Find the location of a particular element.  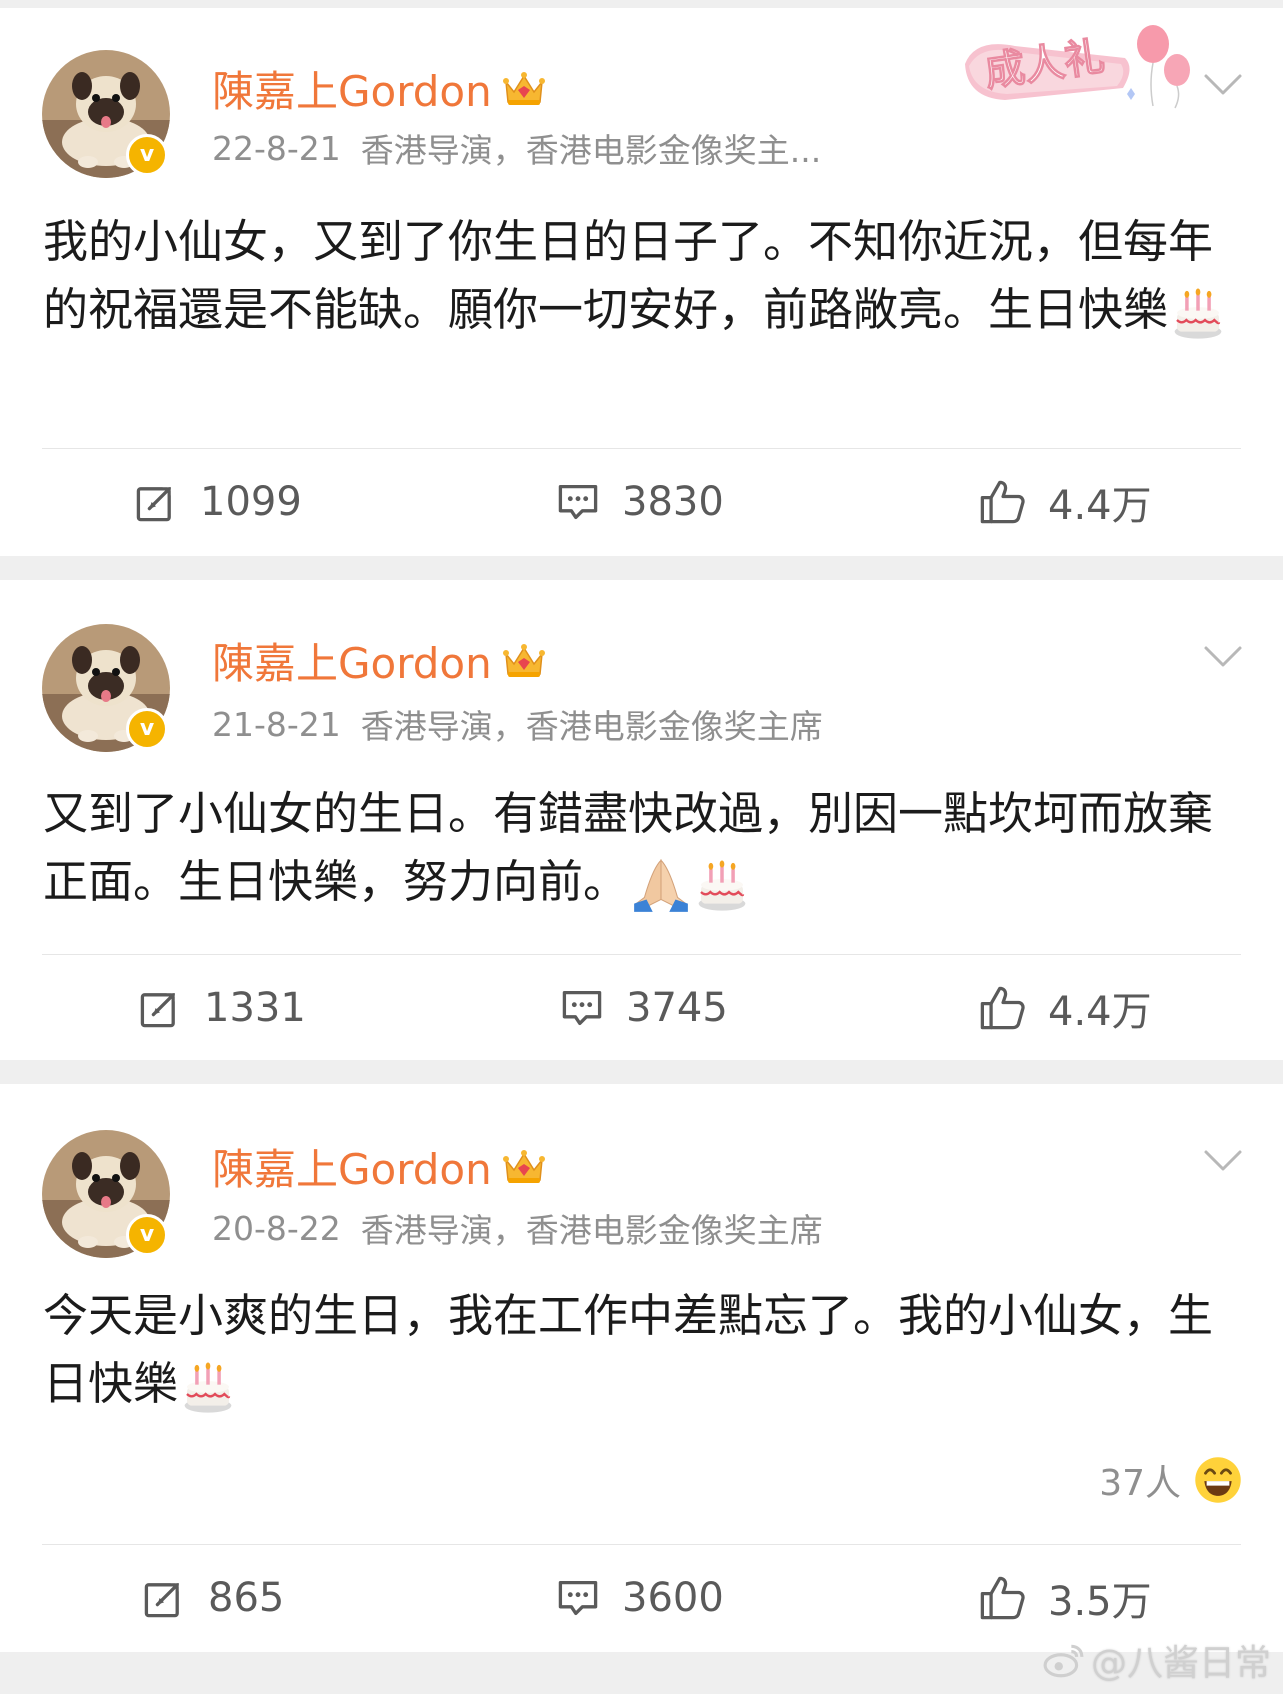

comment-button: 3830 is located at coordinates (640, 502).